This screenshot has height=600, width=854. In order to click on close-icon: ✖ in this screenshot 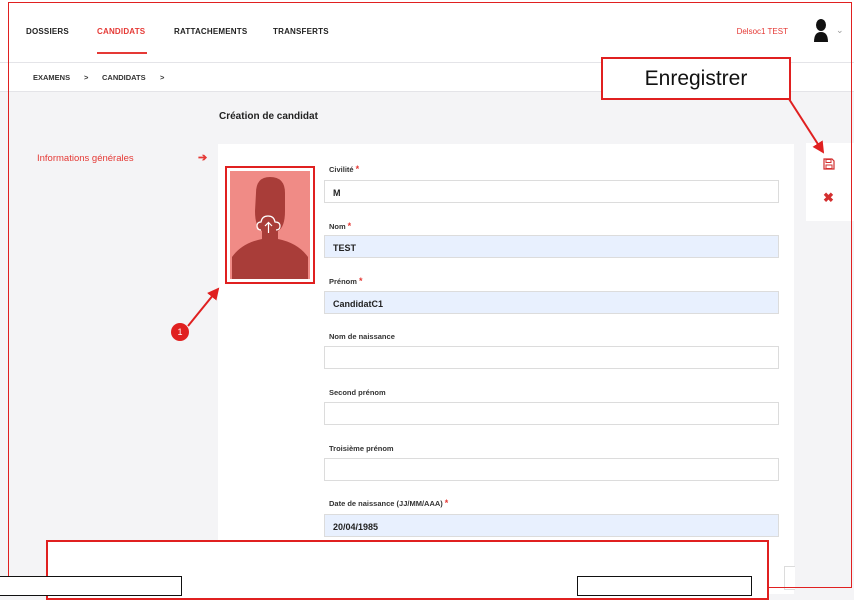, I will do `click(828, 197)`.